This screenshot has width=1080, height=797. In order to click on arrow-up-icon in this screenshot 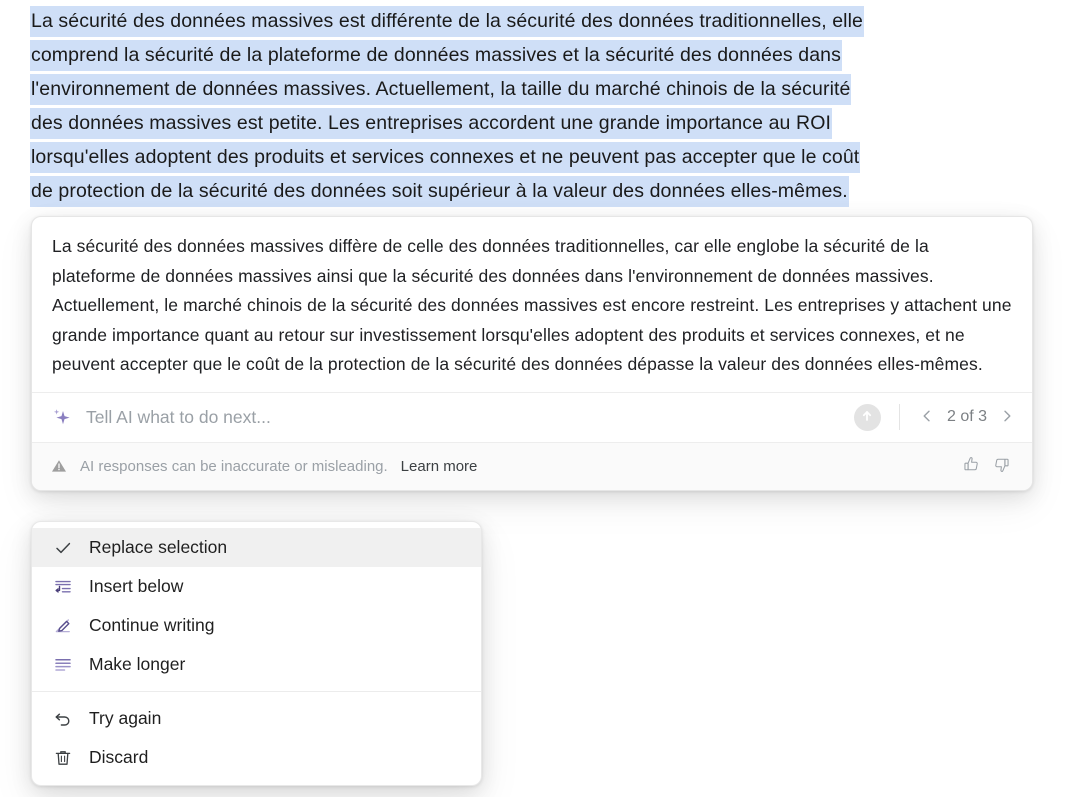, I will do `click(867, 417)`.